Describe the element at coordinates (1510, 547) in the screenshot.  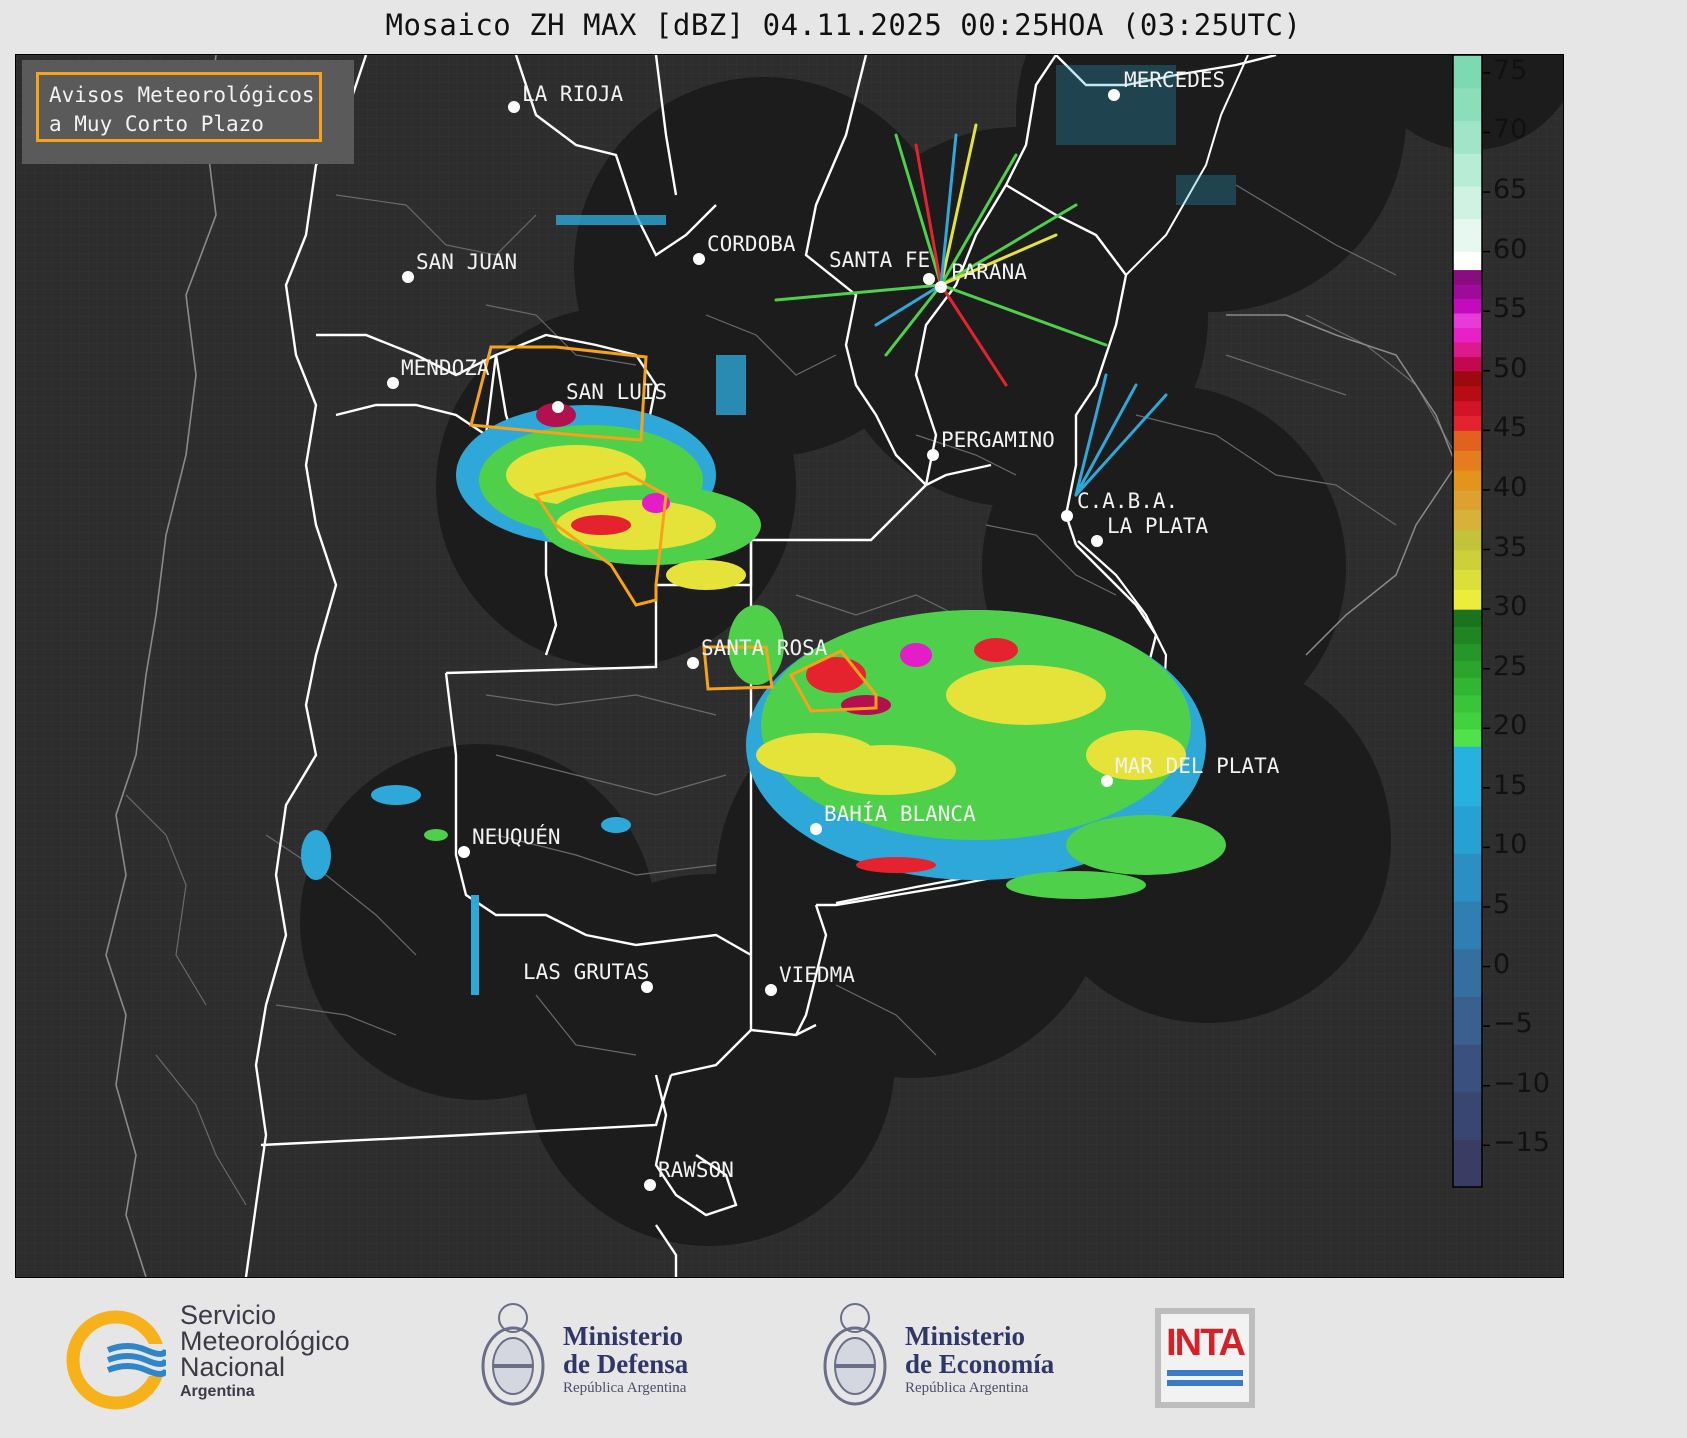
I see `colorbar-tick-label: 35` at that location.